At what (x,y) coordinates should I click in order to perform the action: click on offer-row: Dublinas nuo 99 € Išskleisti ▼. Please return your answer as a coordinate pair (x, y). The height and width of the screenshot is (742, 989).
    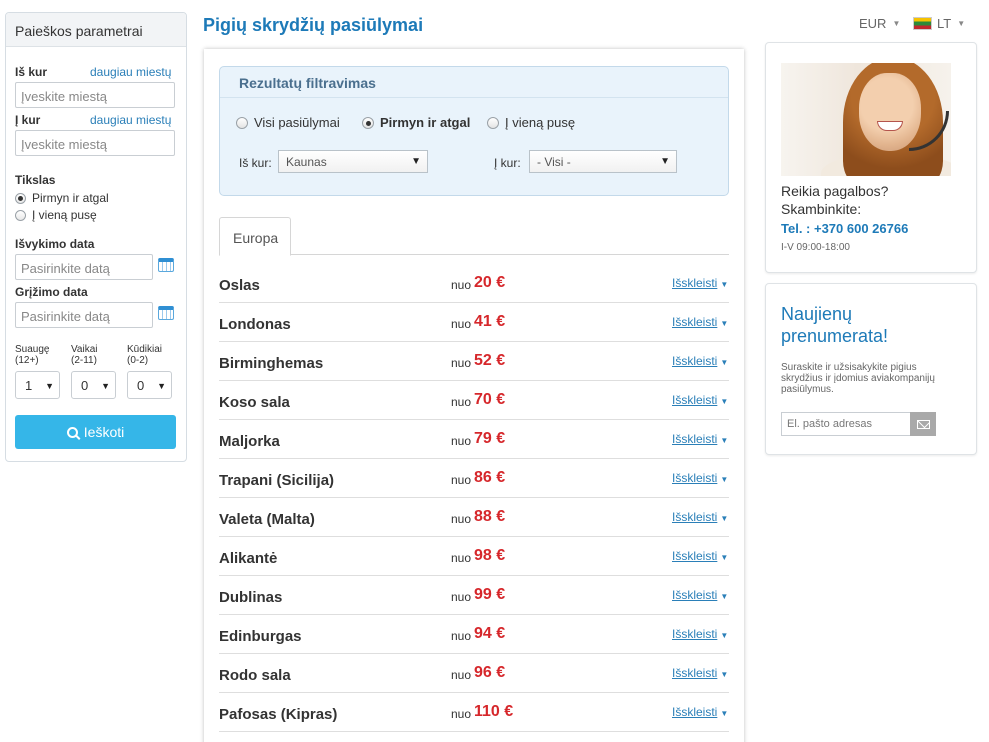
    Looking at the image, I should click on (474, 595).